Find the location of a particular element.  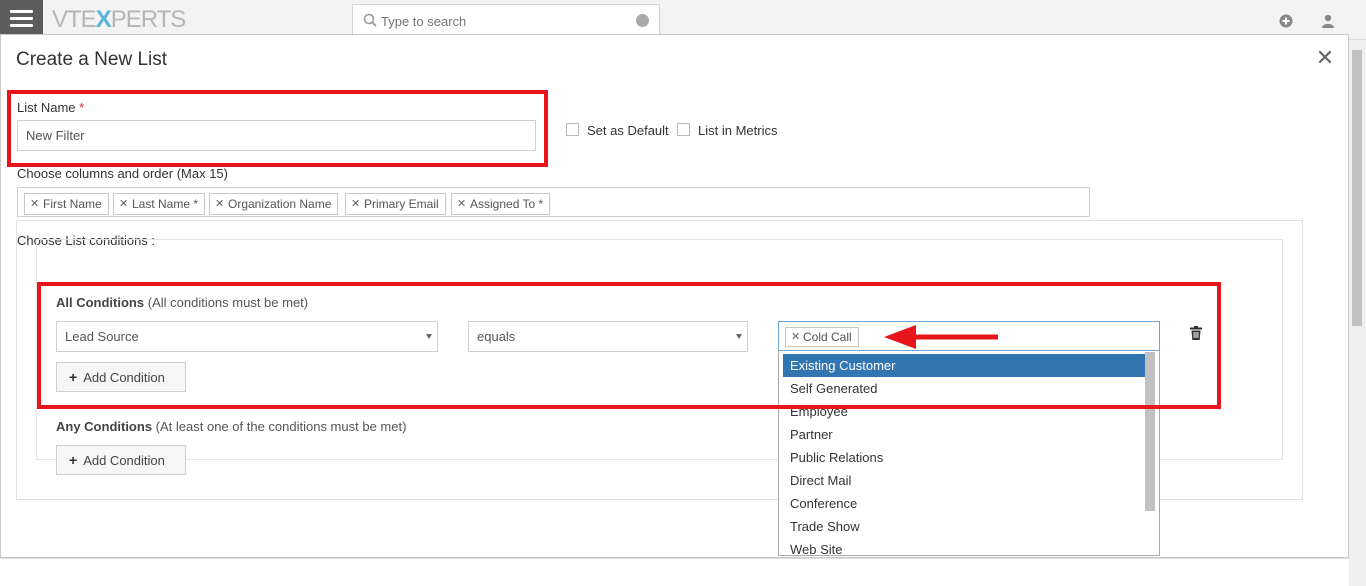

columns-label: Choose columns and order (Max 15) is located at coordinates (122, 173).